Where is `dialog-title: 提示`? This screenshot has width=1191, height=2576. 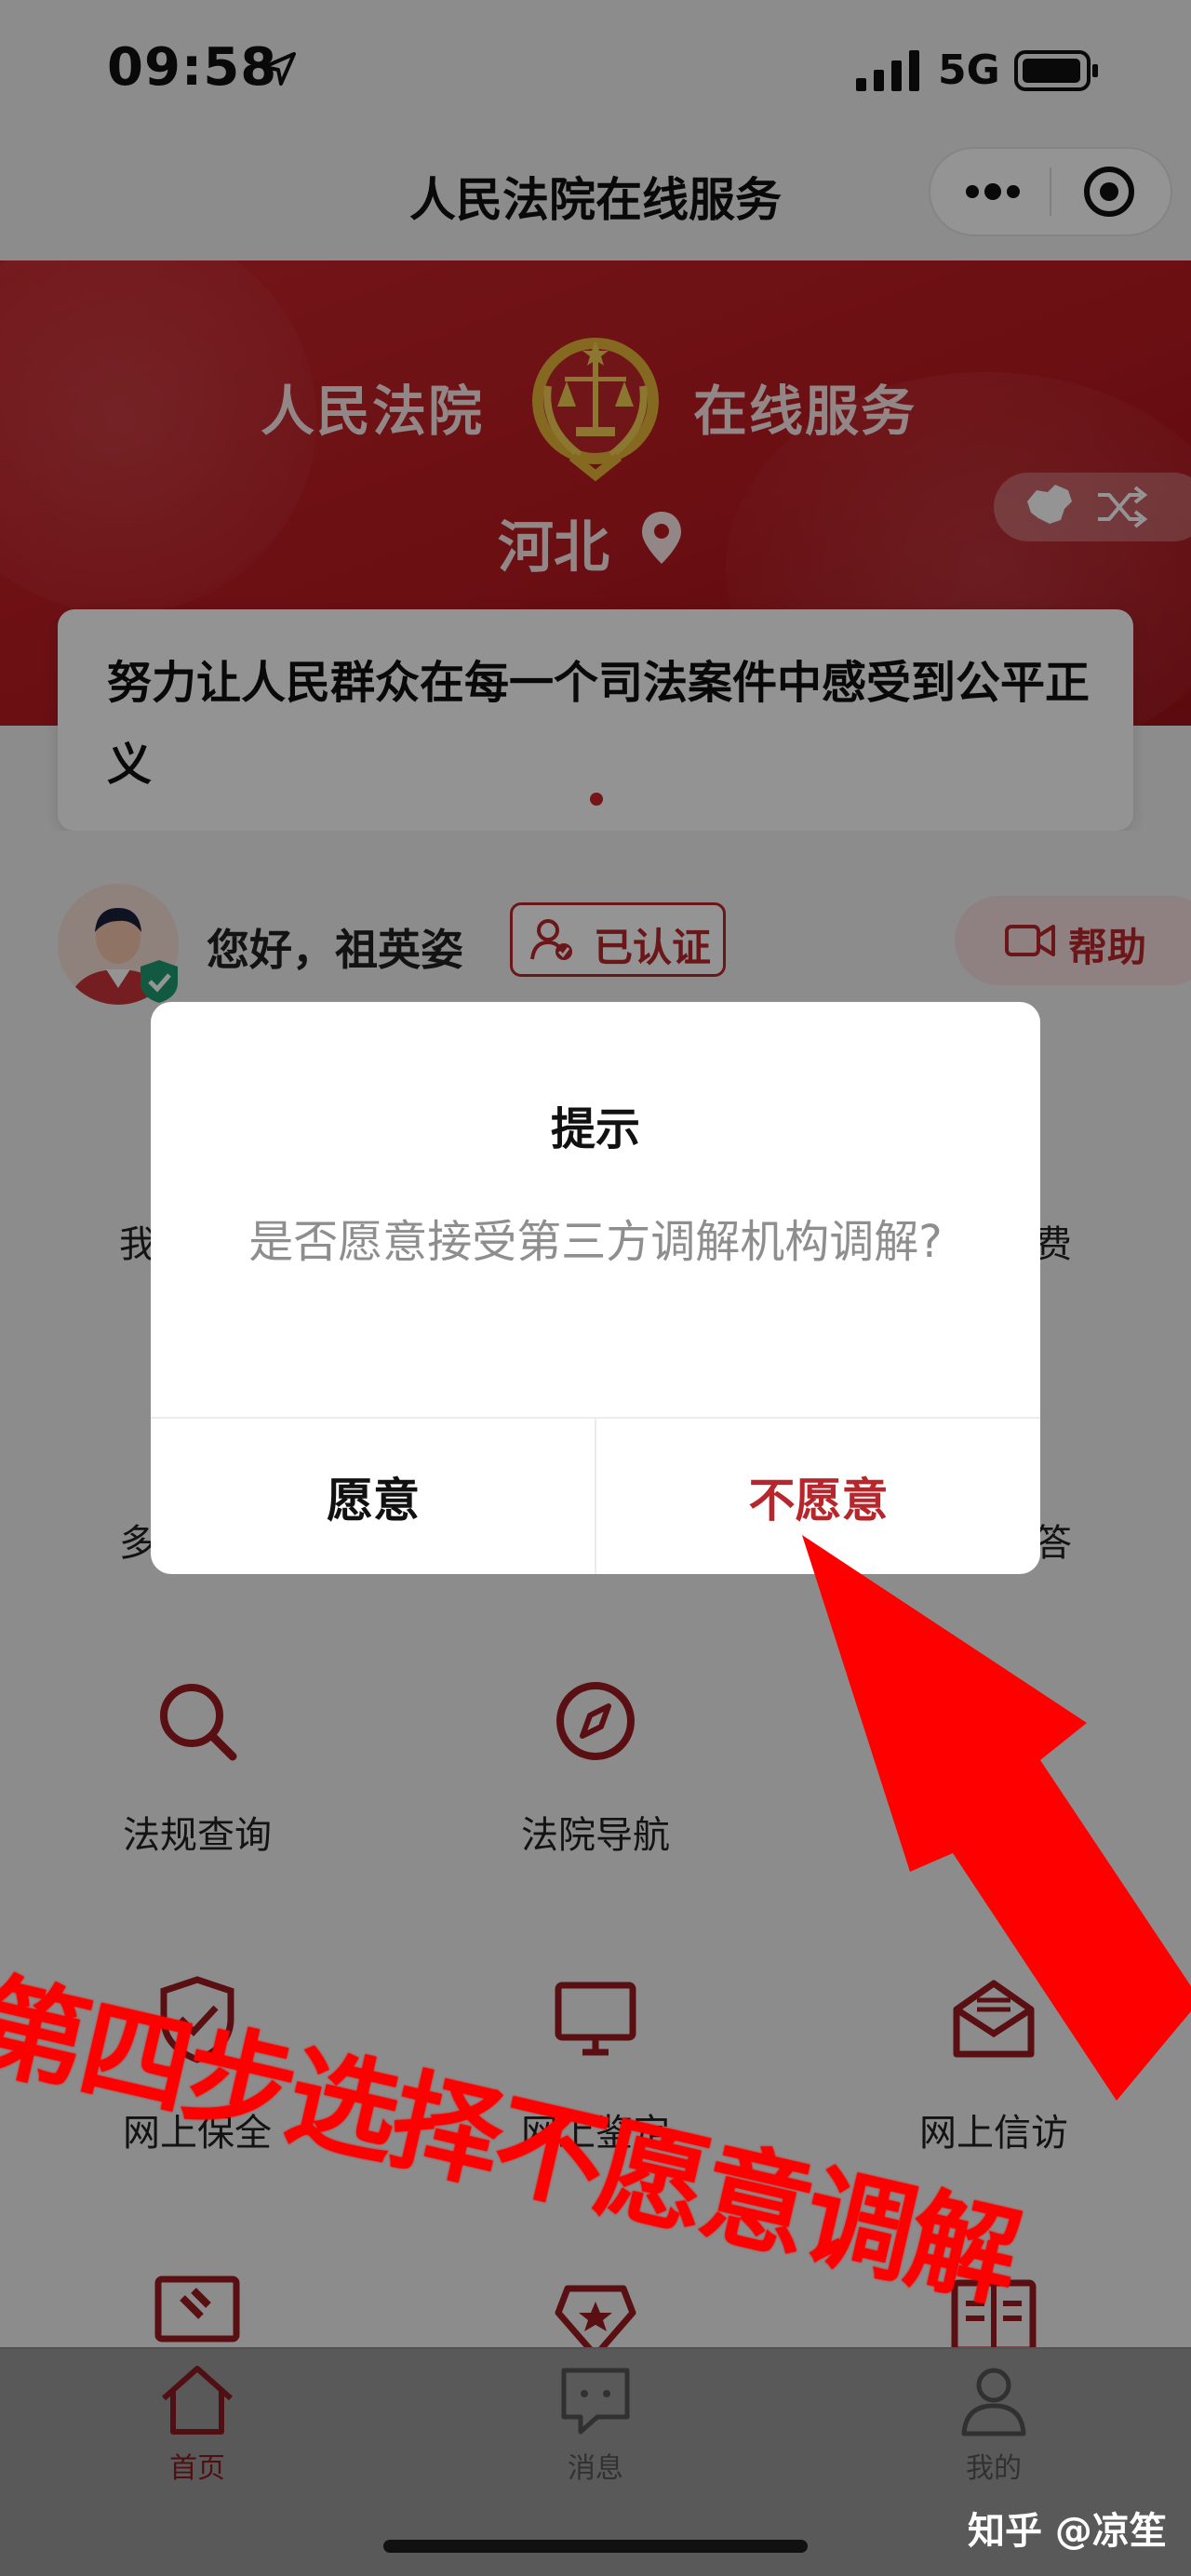
dialog-title: 提示 is located at coordinates (595, 1129).